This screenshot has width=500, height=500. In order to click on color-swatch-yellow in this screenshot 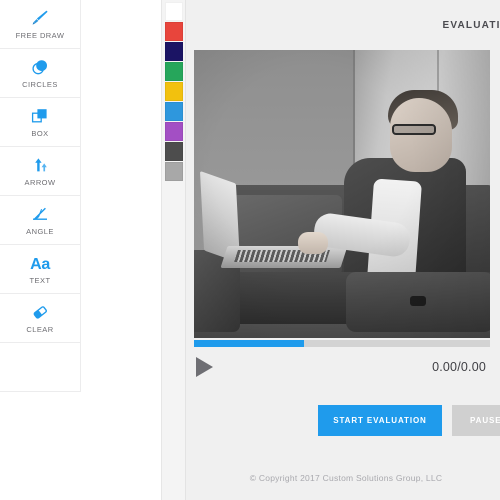, I will do `click(174, 91)`.